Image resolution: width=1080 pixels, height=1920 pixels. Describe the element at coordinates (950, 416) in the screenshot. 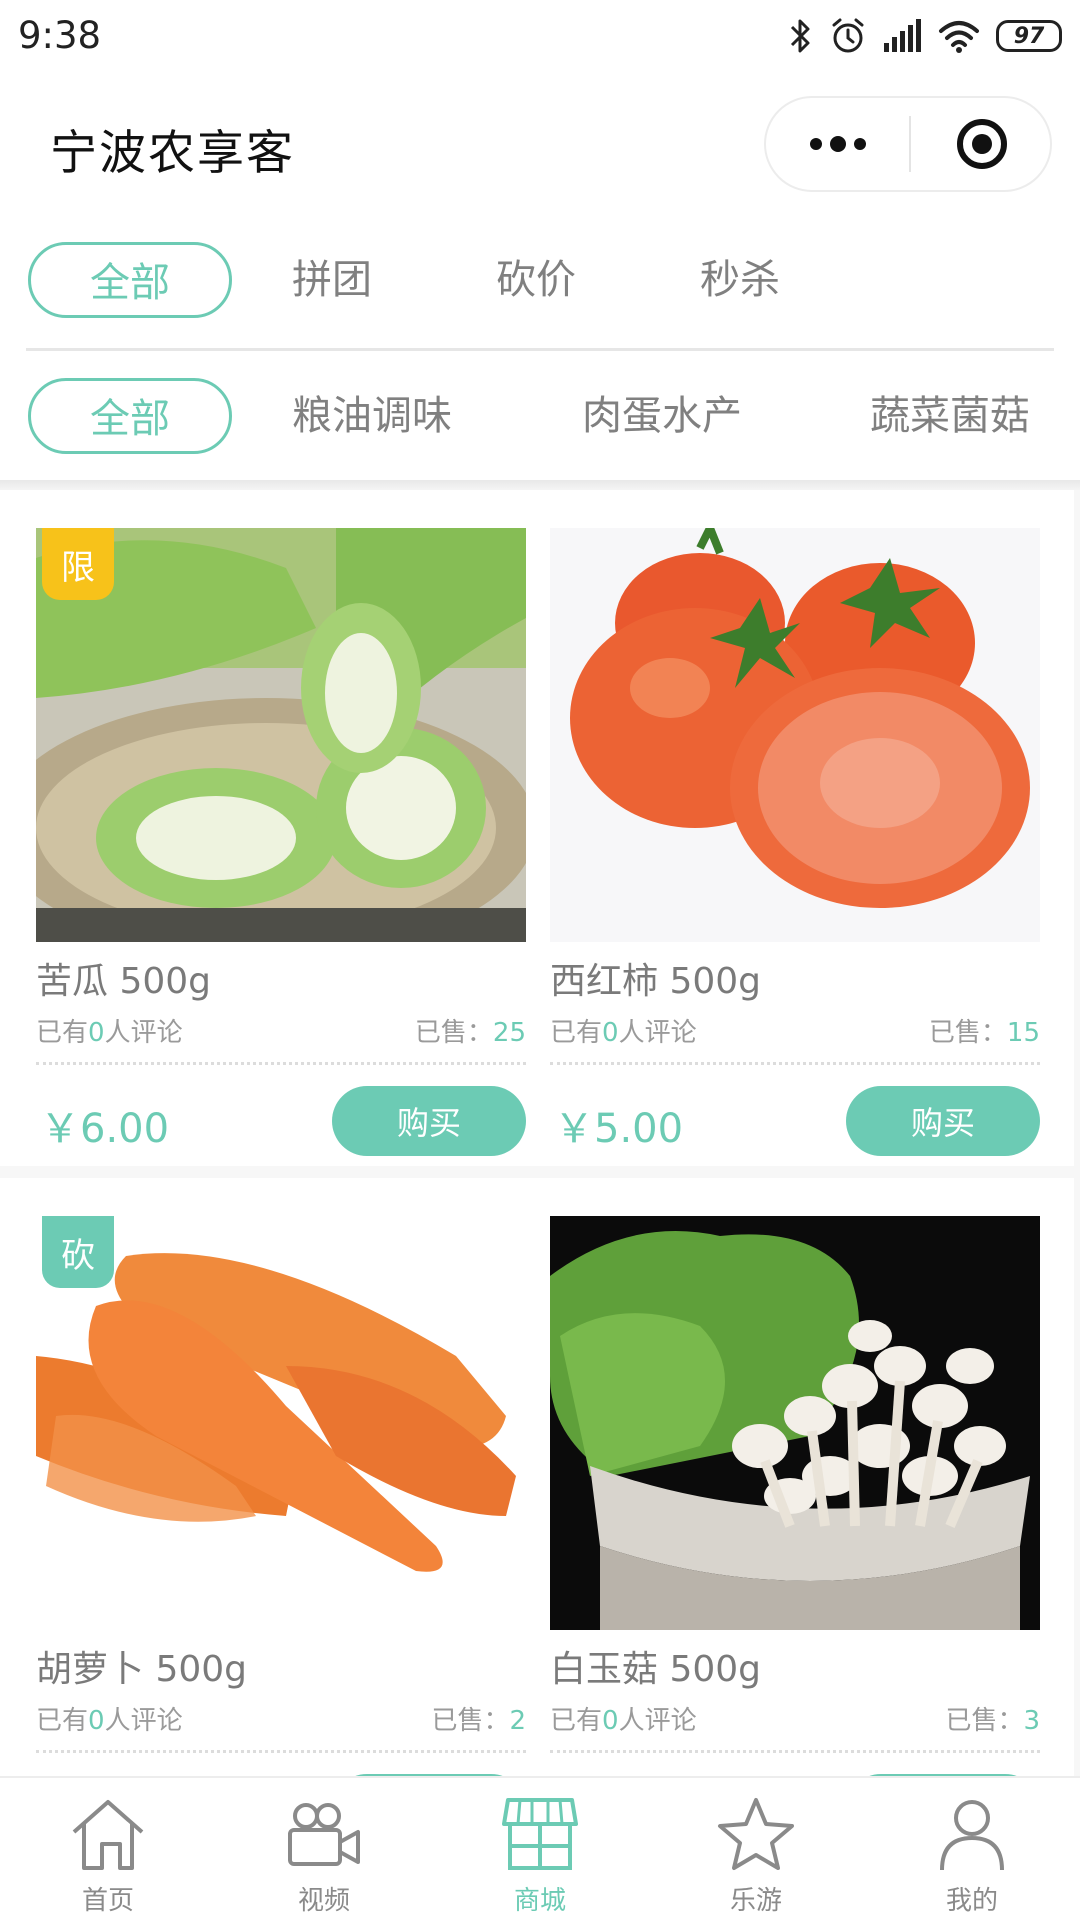

I see `tab-vegetables-mushrooms: 蔬菜菌菇` at that location.